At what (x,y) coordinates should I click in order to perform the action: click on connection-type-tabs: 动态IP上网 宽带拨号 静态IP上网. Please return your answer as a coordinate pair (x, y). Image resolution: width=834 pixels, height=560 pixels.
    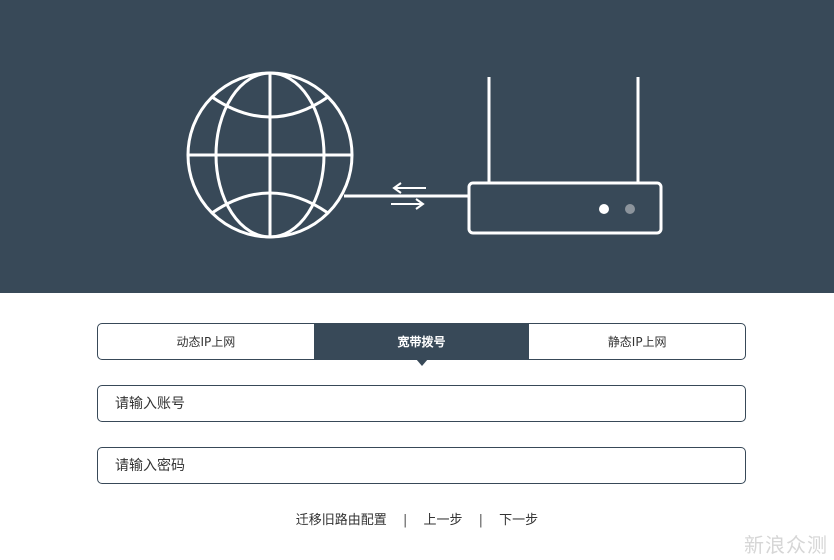
    Looking at the image, I should click on (421, 344).